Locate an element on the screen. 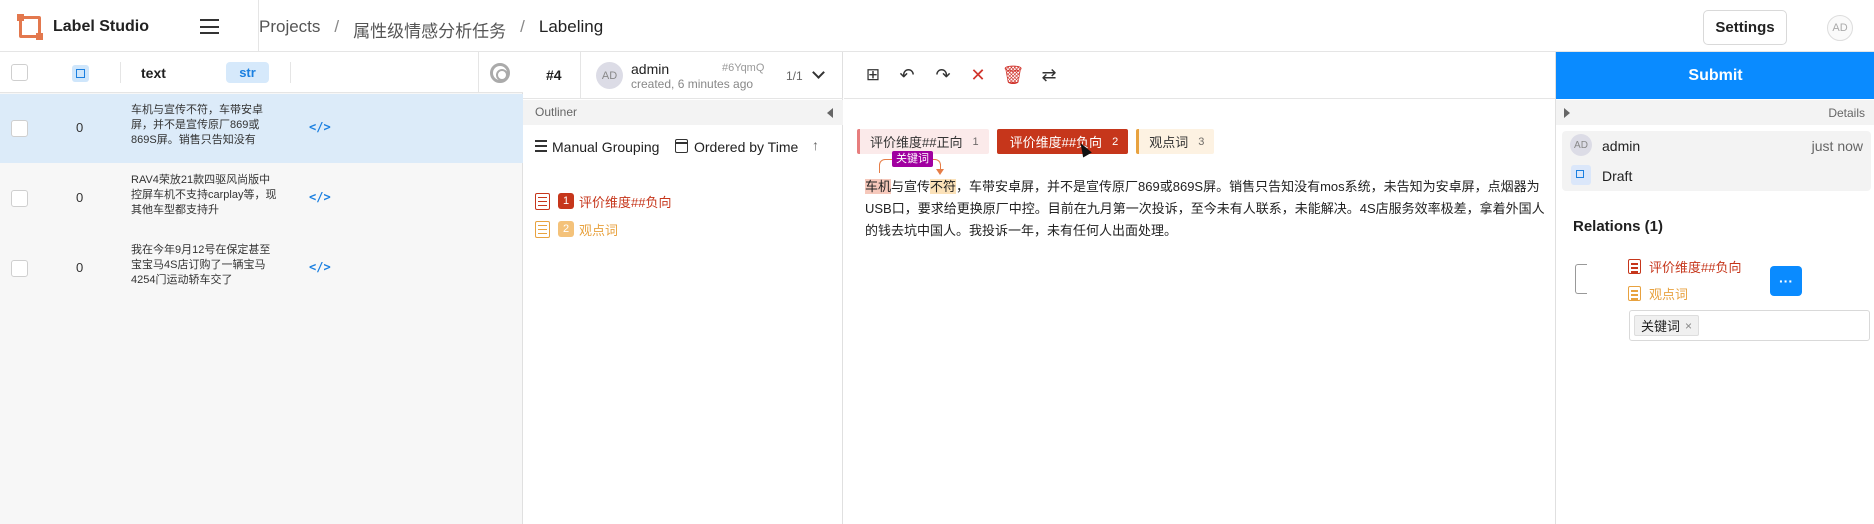 Image resolution: width=1874 pixels, height=524 pixels. undo-icon: ↶ is located at coordinates (907, 75).